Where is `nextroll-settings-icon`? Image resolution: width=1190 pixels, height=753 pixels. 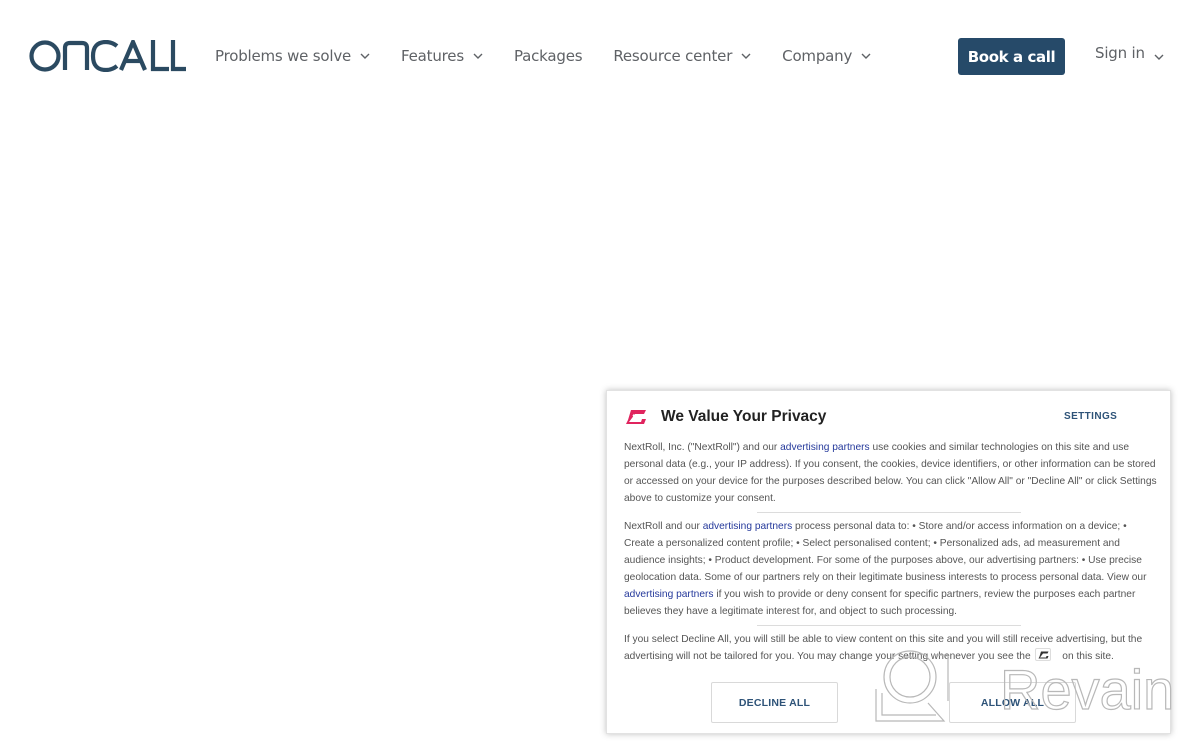 nextroll-settings-icon is located at coordinates (1043, 654).